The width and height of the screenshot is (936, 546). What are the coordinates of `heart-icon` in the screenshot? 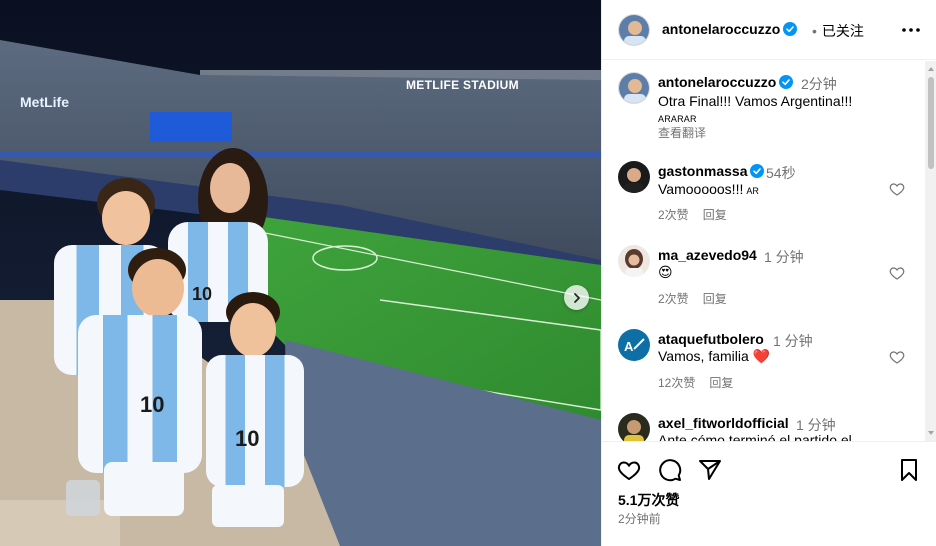 It's located at (629, 471).